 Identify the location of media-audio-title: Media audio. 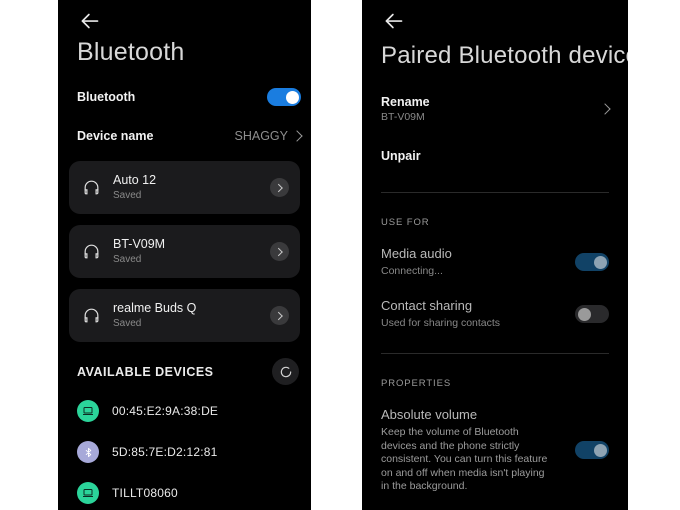
(416, 253).